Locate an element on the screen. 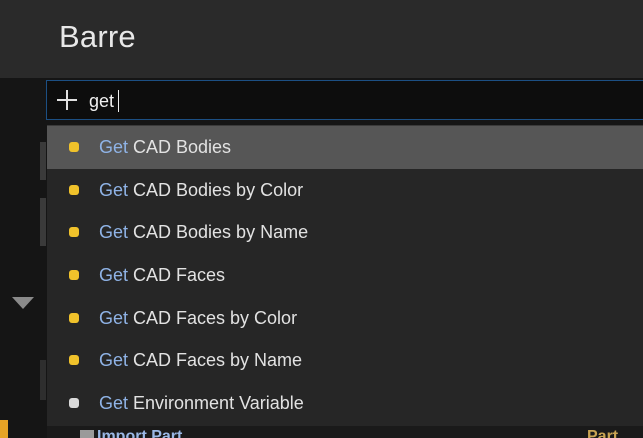  item-label: CAD Bodies by Color is located at coordinates (216, 189).